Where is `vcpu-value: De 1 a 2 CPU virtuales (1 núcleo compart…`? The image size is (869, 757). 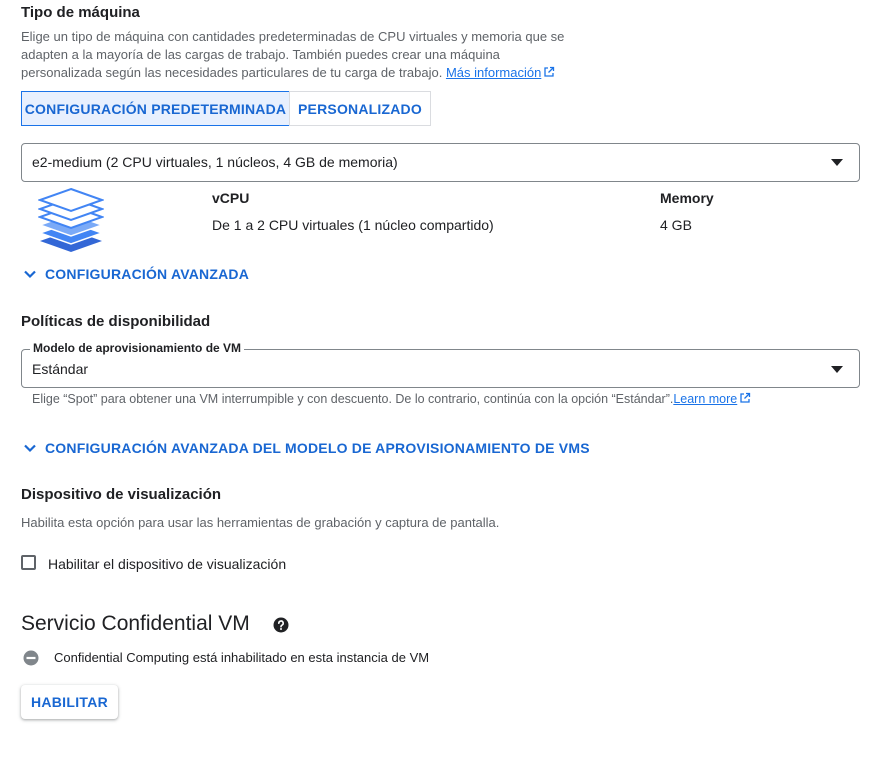
vcpu-value: De 1 a 2 CPU virtuales (1 núcleo compart… is located at coordinates (353, 225).